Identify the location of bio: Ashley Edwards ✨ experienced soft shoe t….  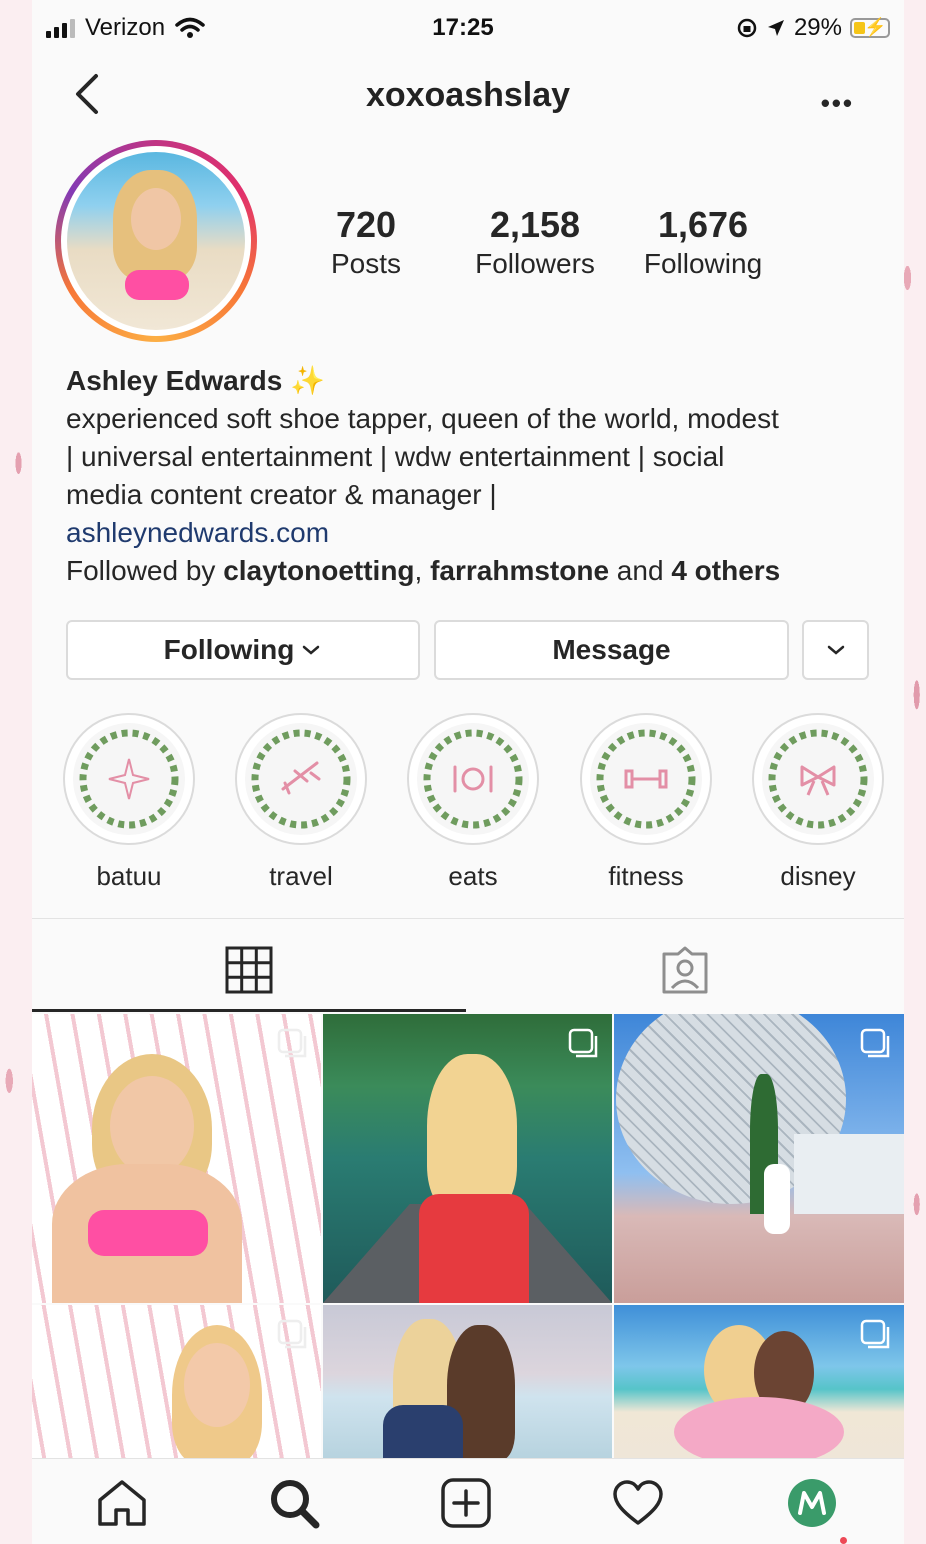
(466, 476).